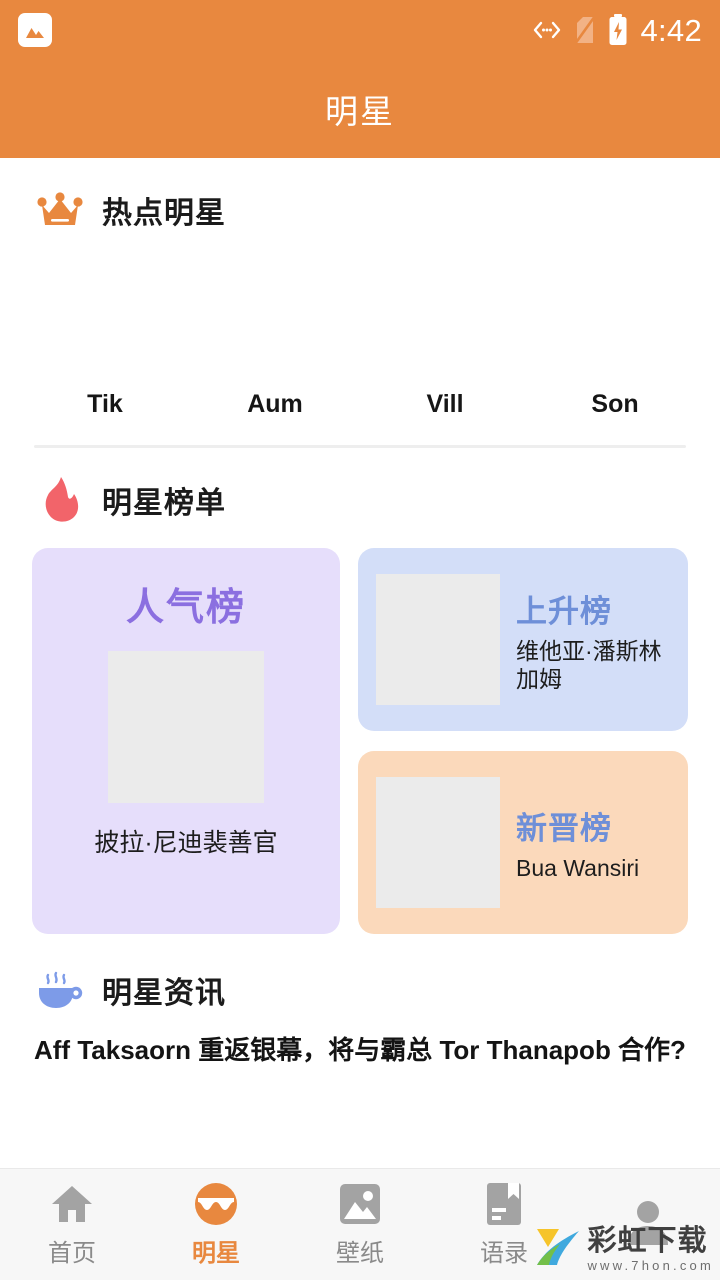 This screenshot has width=720, height=1280. What do you see at coordinates (72, 1204) in the screenshot?
I see `home-icon` at bounding box center [72, 1204].